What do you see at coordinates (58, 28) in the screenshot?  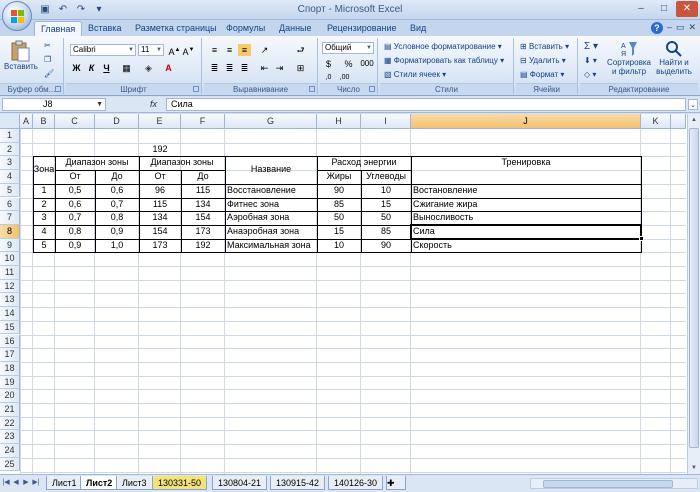 I see `tab-home: Главная` at bounding box center [58, 28].